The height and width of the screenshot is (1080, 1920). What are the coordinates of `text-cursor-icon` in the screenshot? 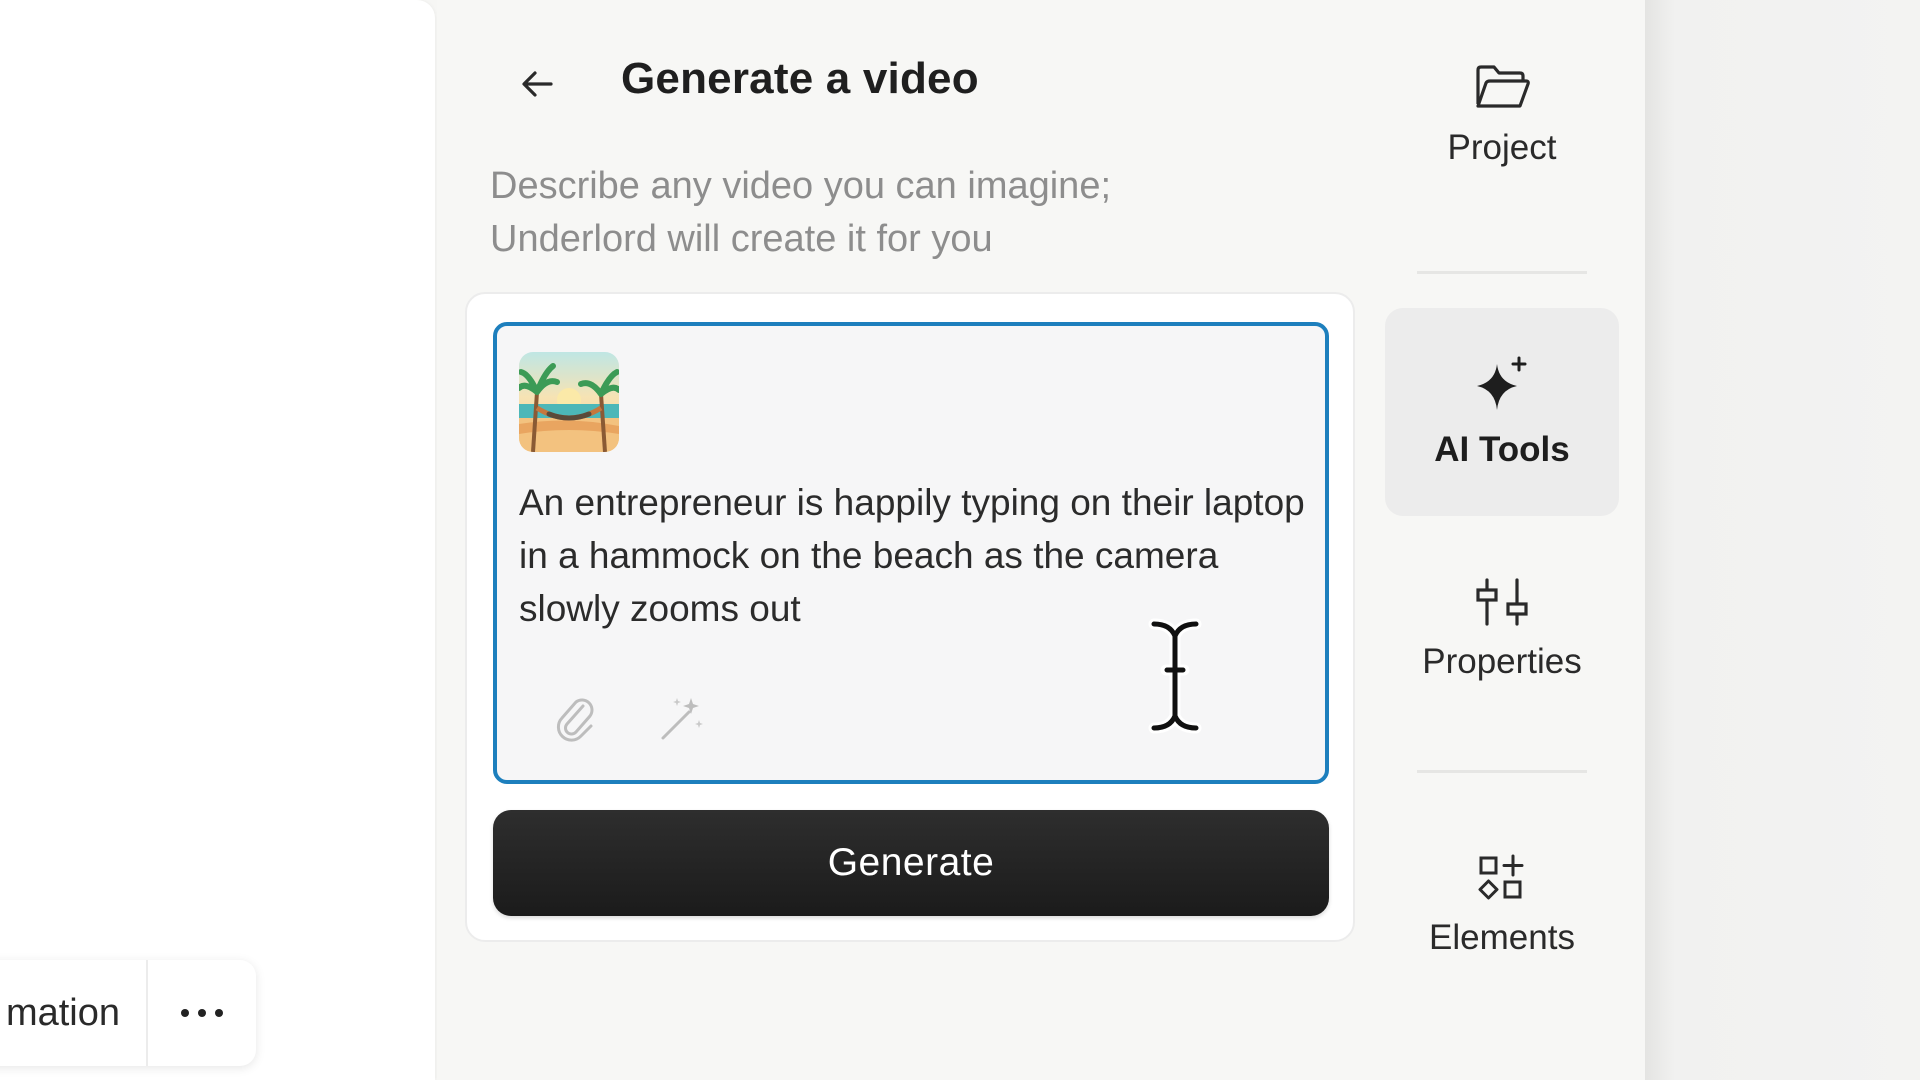 It's located at (1175, 676).